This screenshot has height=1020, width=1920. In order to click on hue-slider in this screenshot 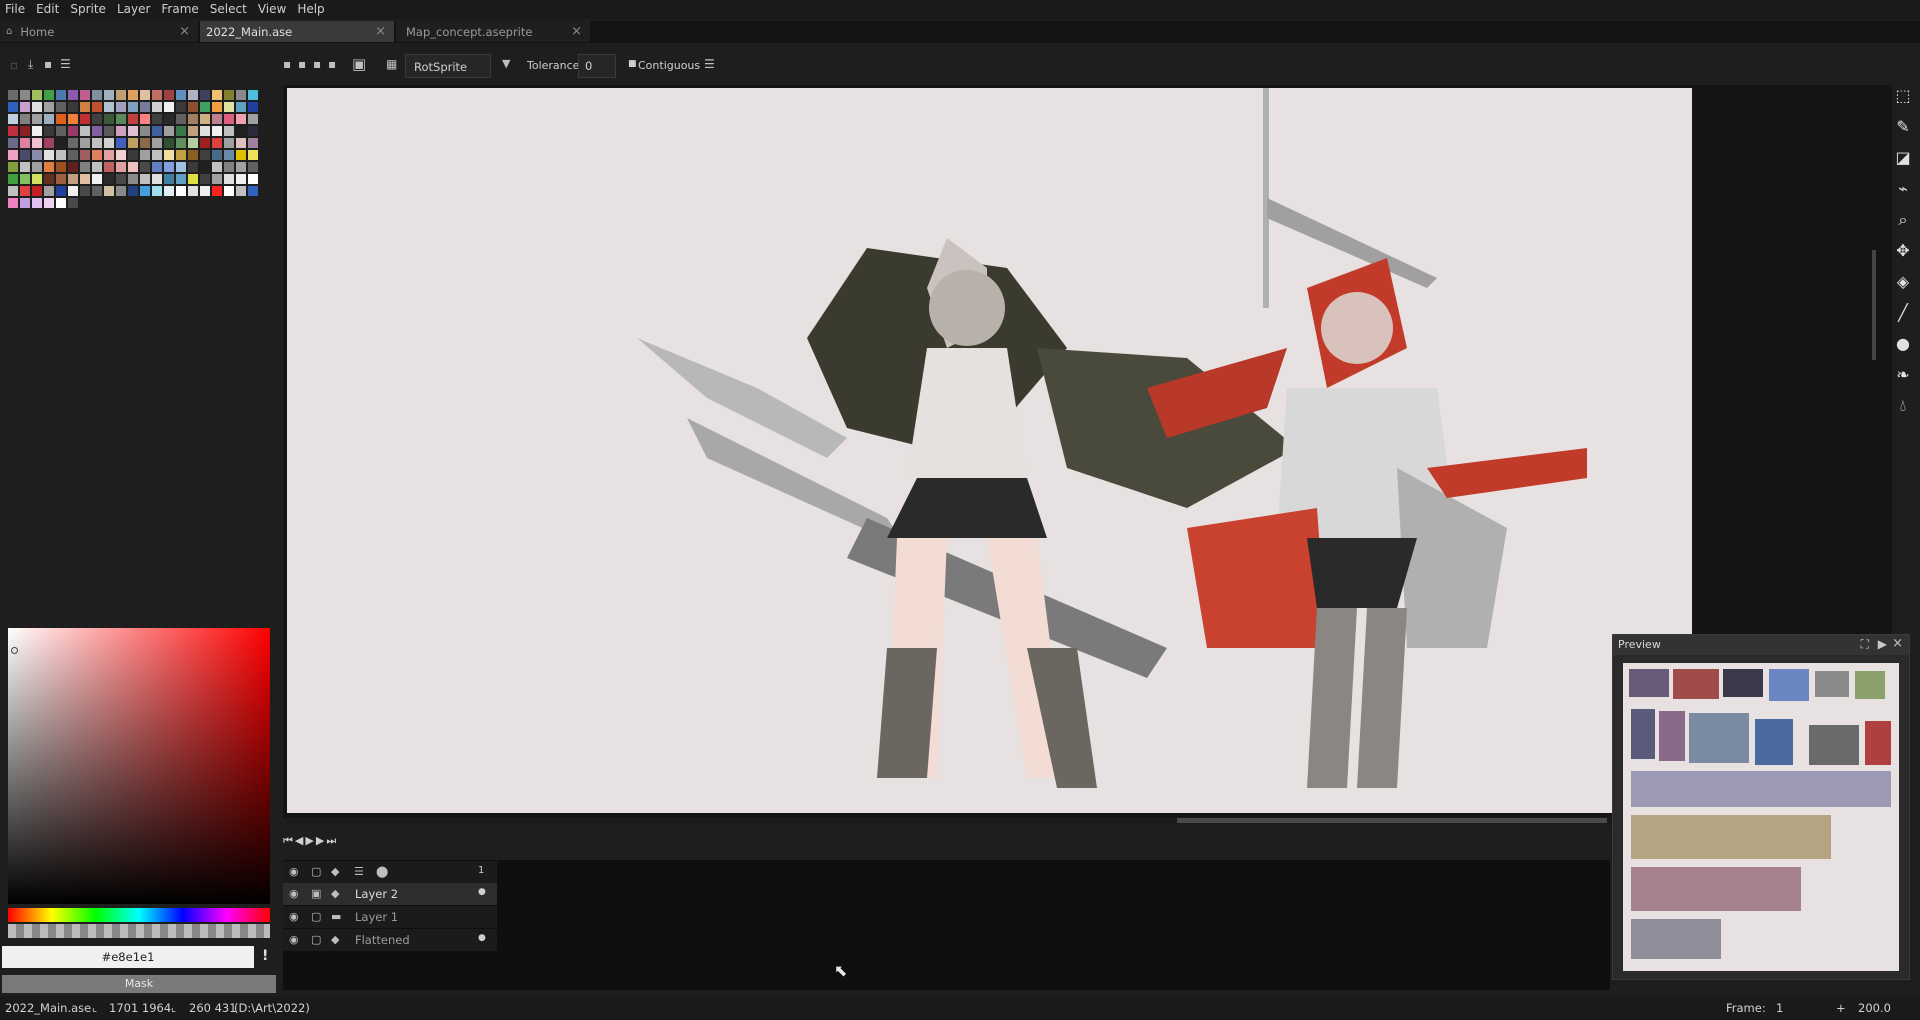, I will do `click(139, 915)`.